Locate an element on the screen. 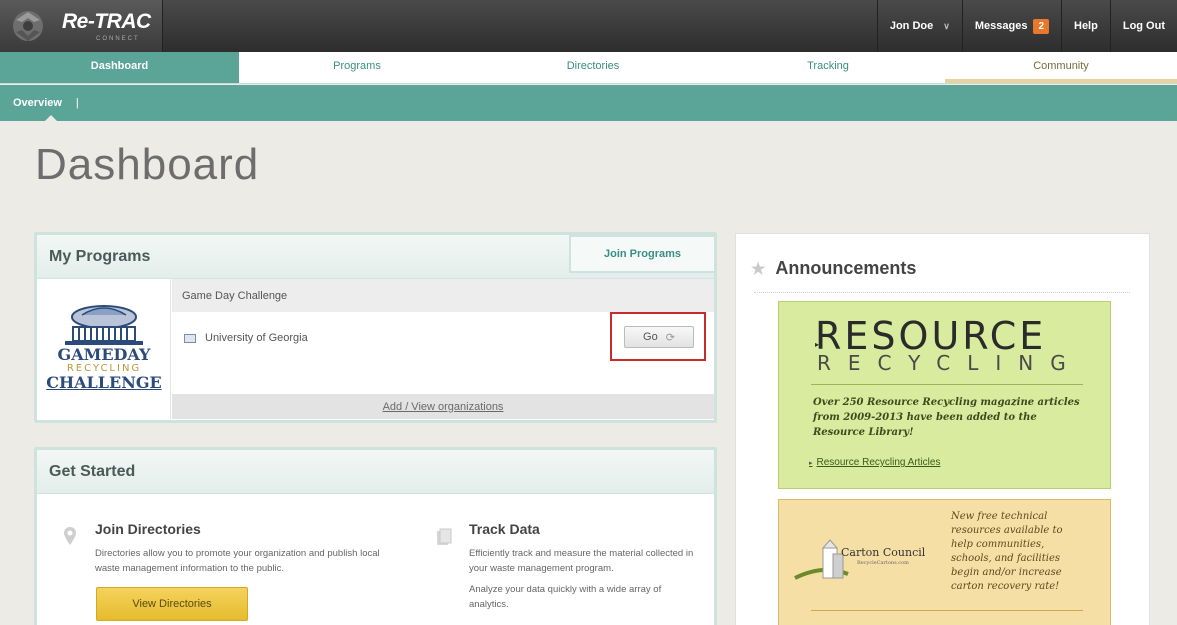 The image size is (1177, 625). logout-link: Log Out is located at coordinates (1143, 26).